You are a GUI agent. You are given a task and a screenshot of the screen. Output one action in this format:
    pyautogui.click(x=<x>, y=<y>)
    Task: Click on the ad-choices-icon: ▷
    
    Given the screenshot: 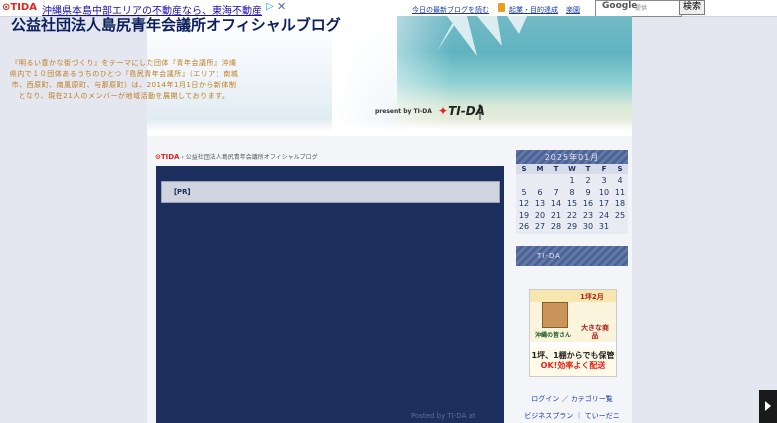 What is the action you would take?
    pyautogui.click(x=270, y=6)
    